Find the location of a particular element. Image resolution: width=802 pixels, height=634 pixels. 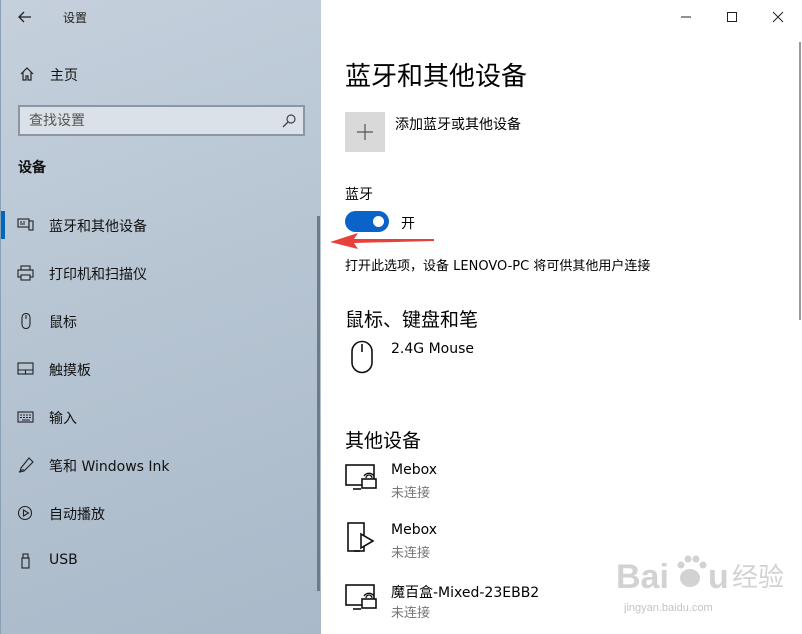

sidebar-item-label: 鼠标 is located at coordinates (63, 323).